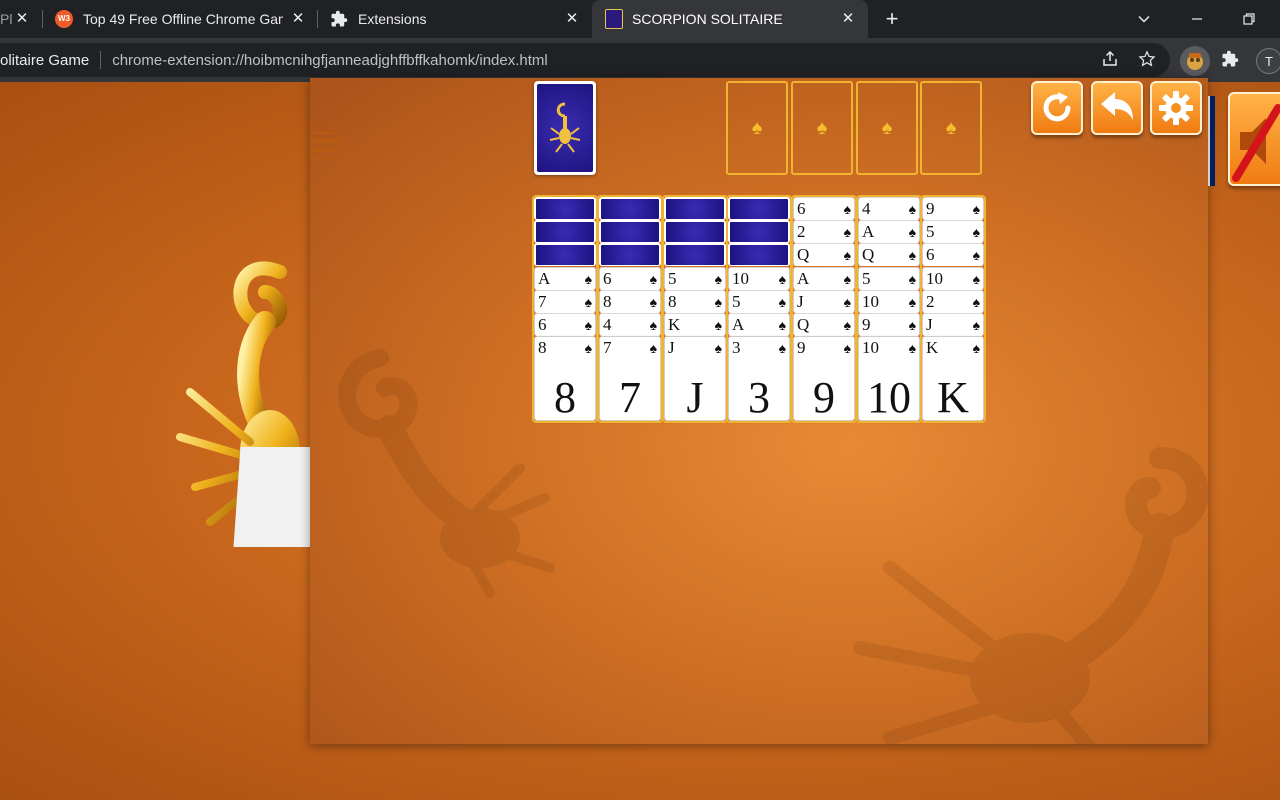 The image size is (1280, 800). What do you see at coordinates (630, 398) in the screenshot?
I see `card-big-rank: 7` at bounding box center [630, 398].